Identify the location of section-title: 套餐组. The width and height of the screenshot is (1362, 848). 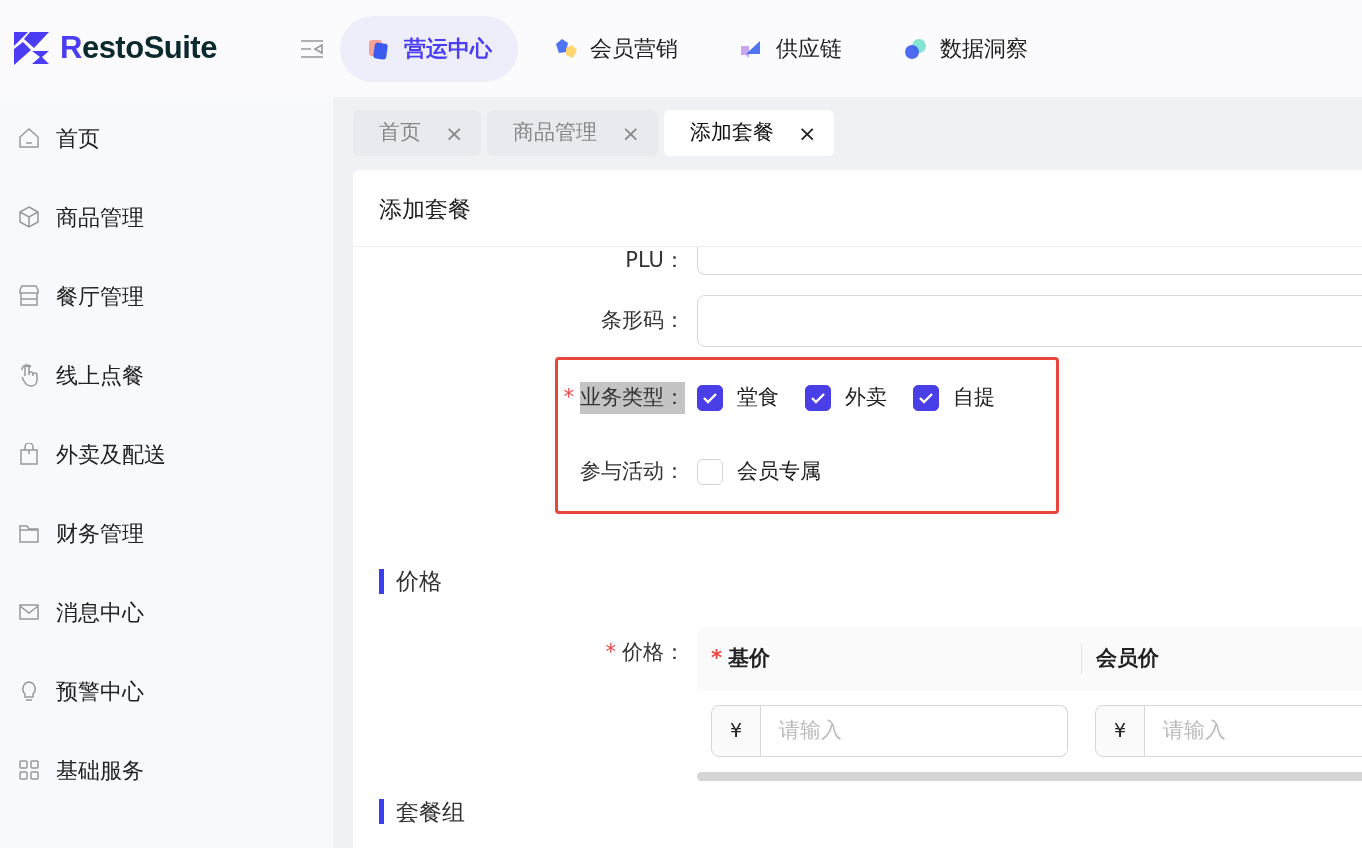
(430, 812).